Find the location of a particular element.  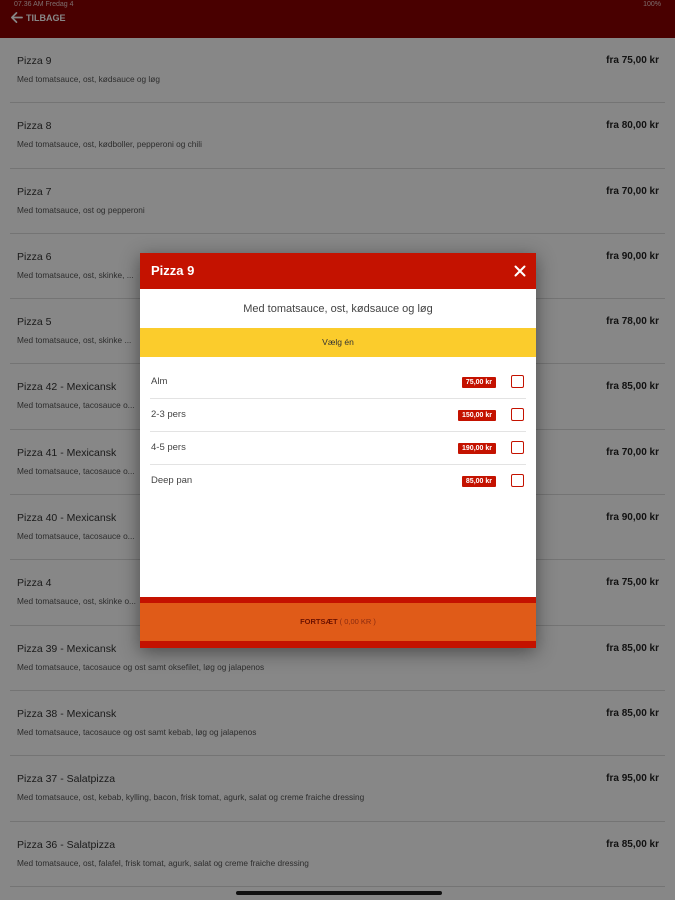

option-price-badge: 190,00 kr is located at coordinates (477, 448).